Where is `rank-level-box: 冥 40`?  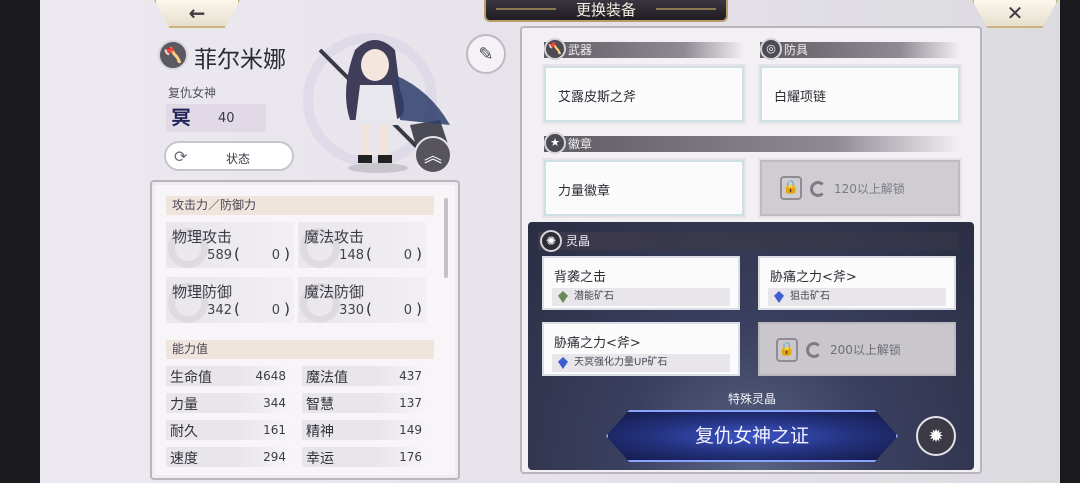 rank-level-box: 冥 40 is located at coordinates (216, 118).